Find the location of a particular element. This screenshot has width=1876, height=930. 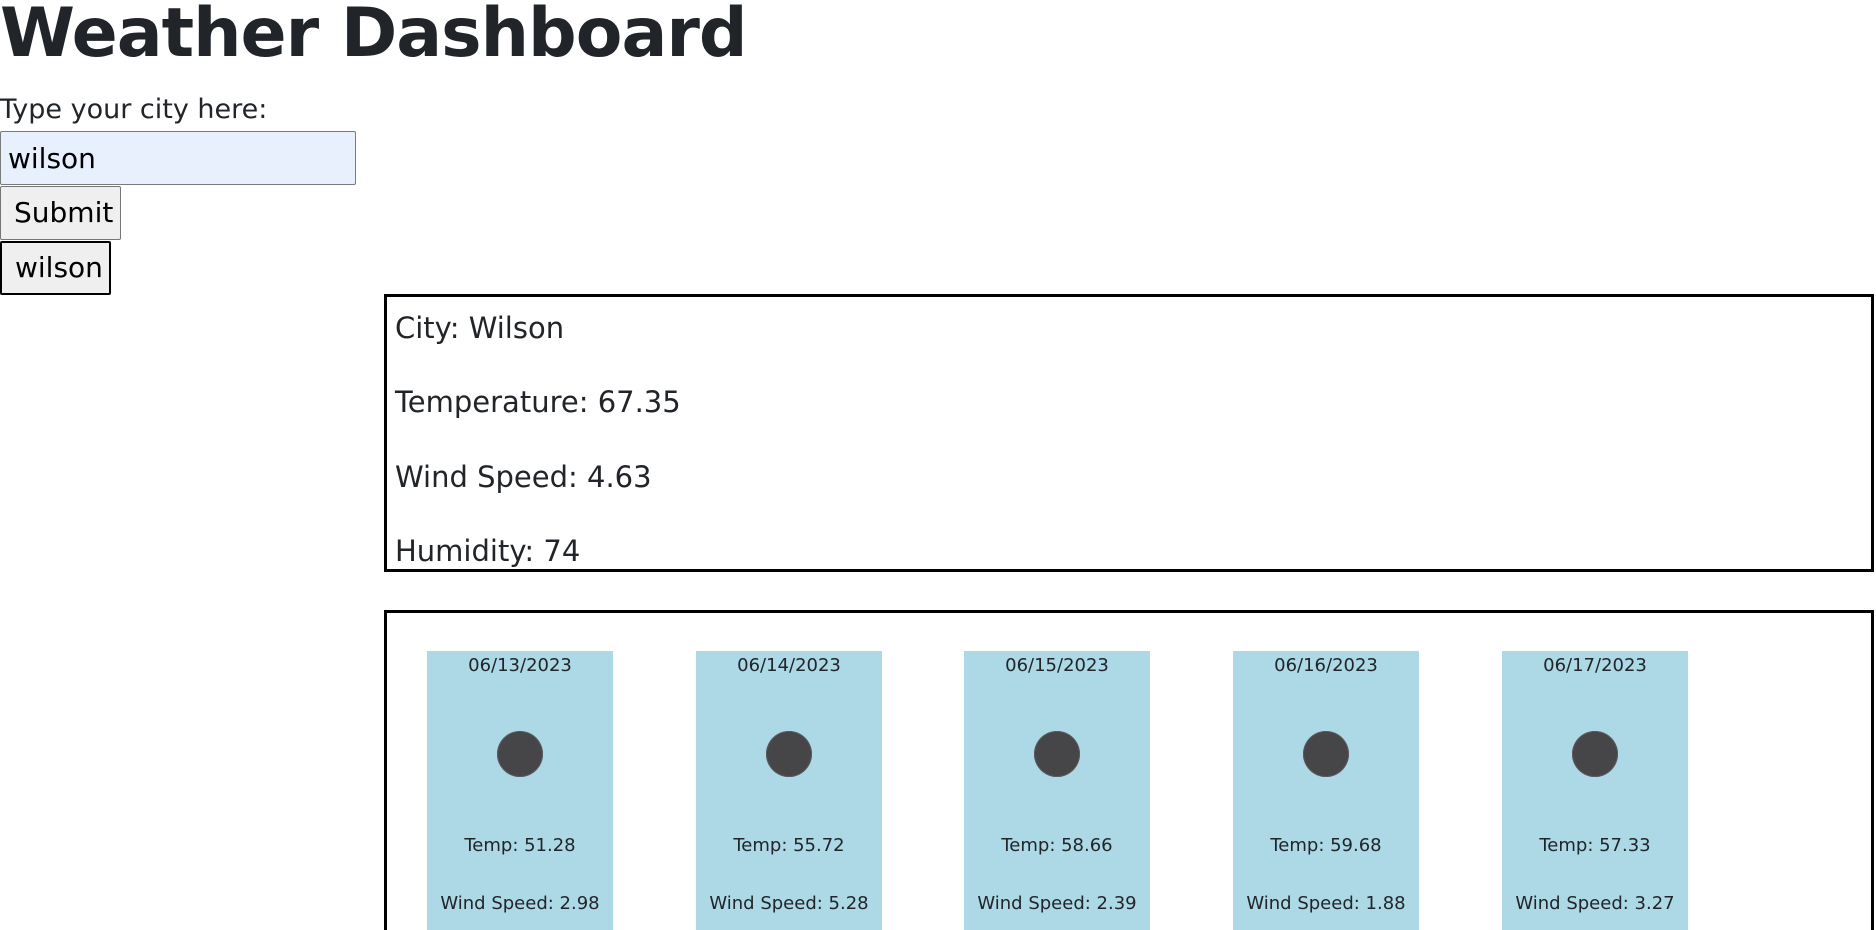

city-search-input is located at coordinates (178, 158).